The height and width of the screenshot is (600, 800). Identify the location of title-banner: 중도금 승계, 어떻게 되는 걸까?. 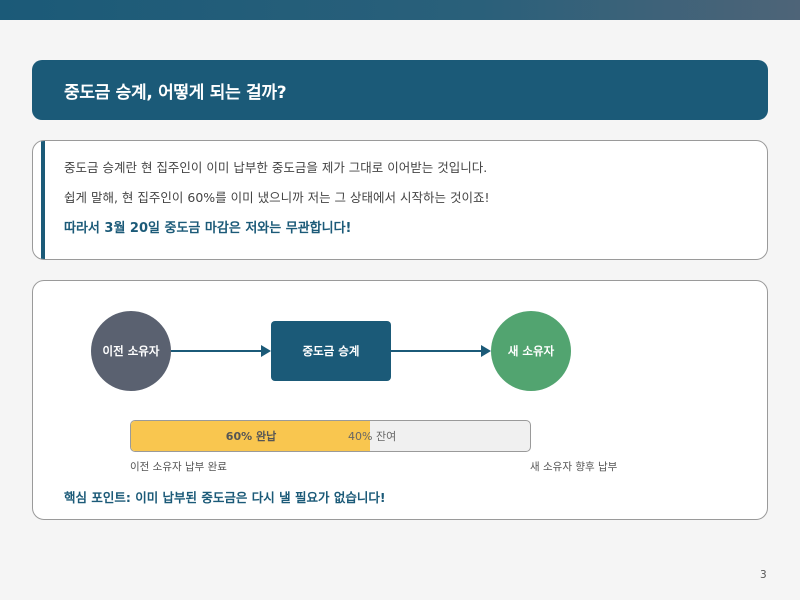
(400, 90).